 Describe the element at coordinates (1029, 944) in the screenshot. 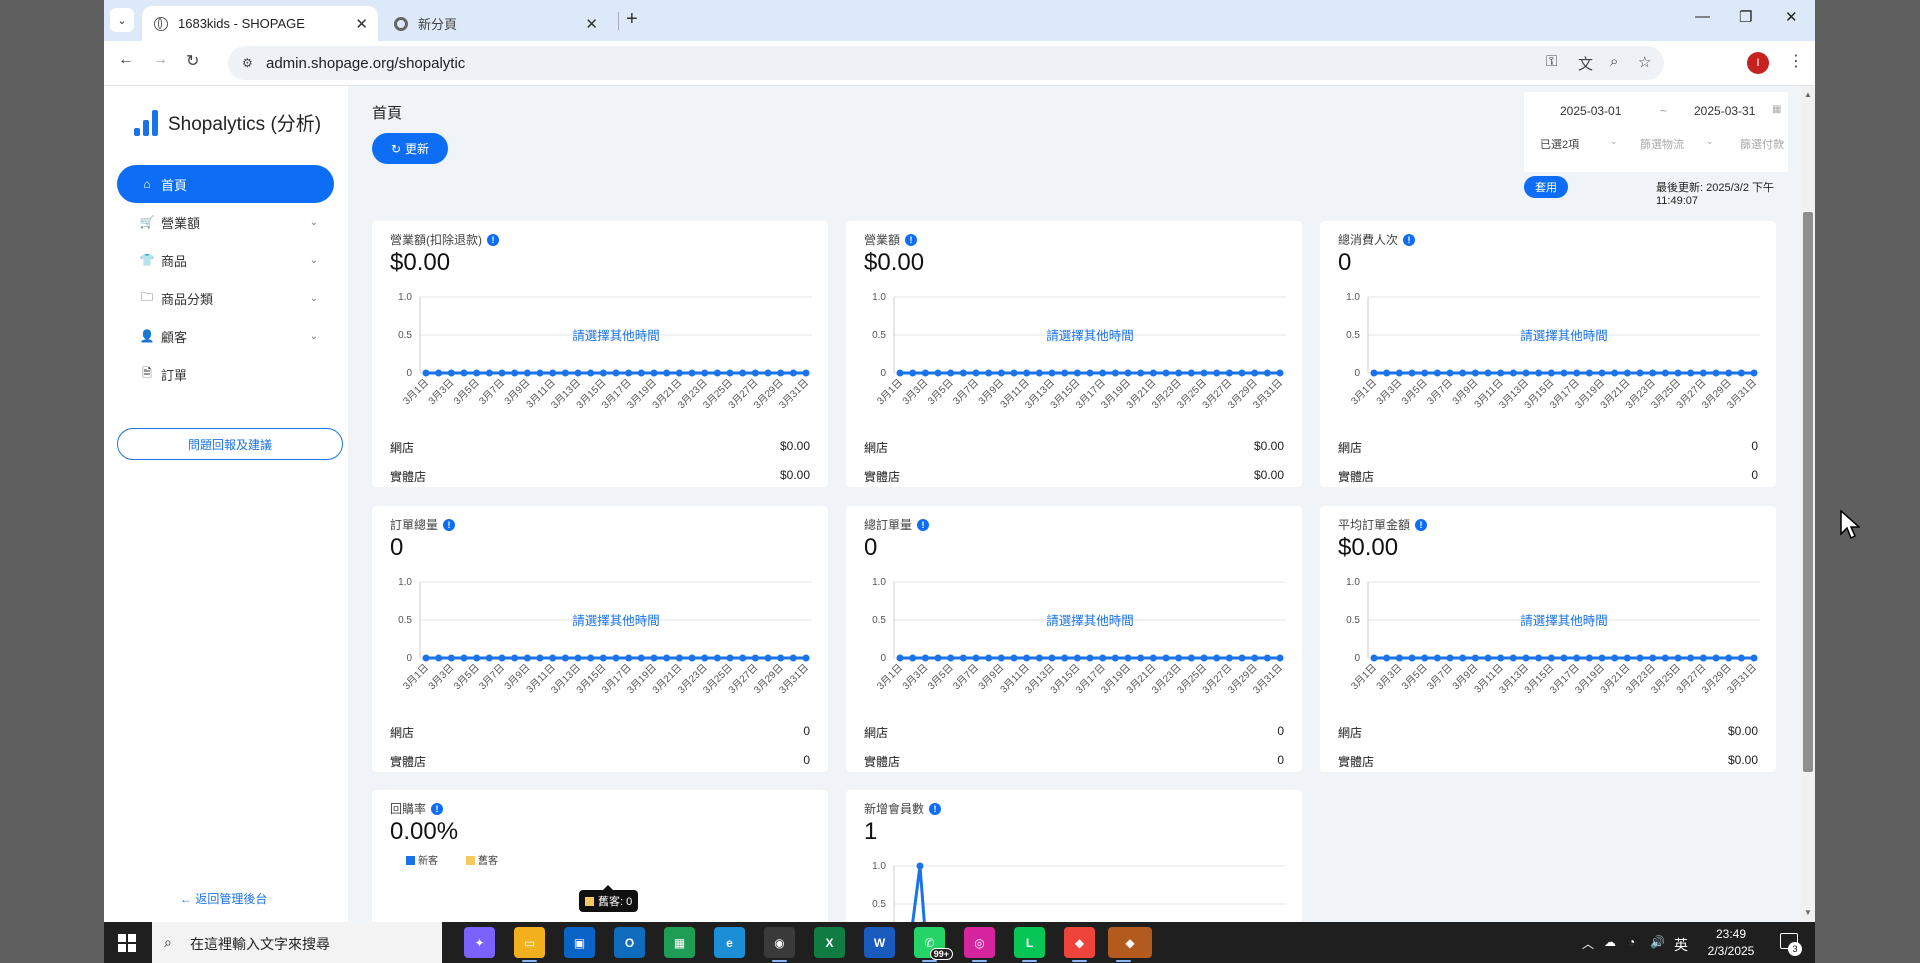

I see `line-icon: L` at that location.